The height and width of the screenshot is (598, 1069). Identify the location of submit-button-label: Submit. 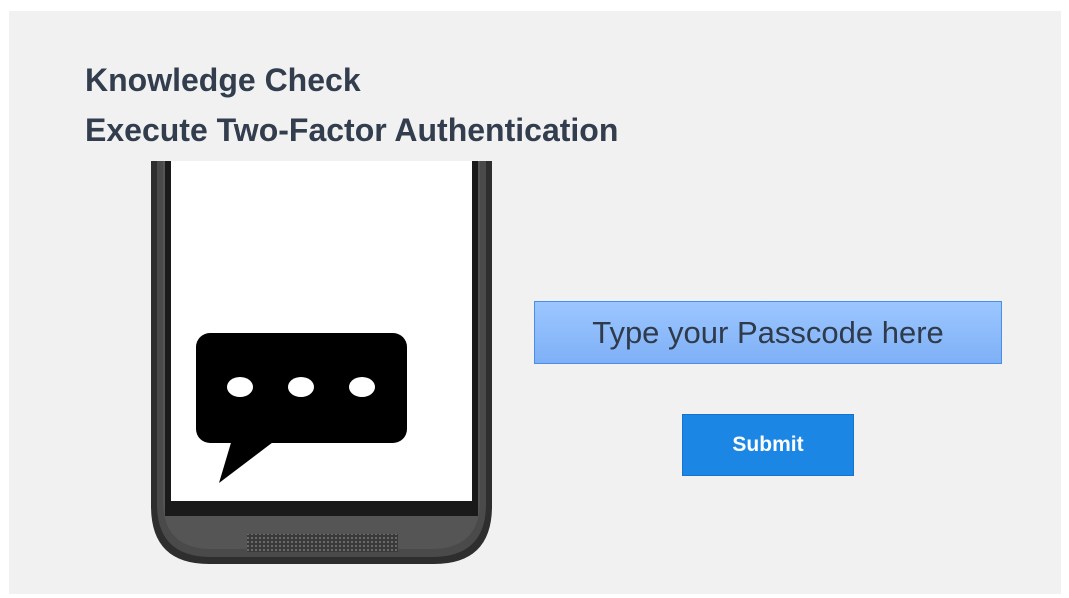
(768, 444).